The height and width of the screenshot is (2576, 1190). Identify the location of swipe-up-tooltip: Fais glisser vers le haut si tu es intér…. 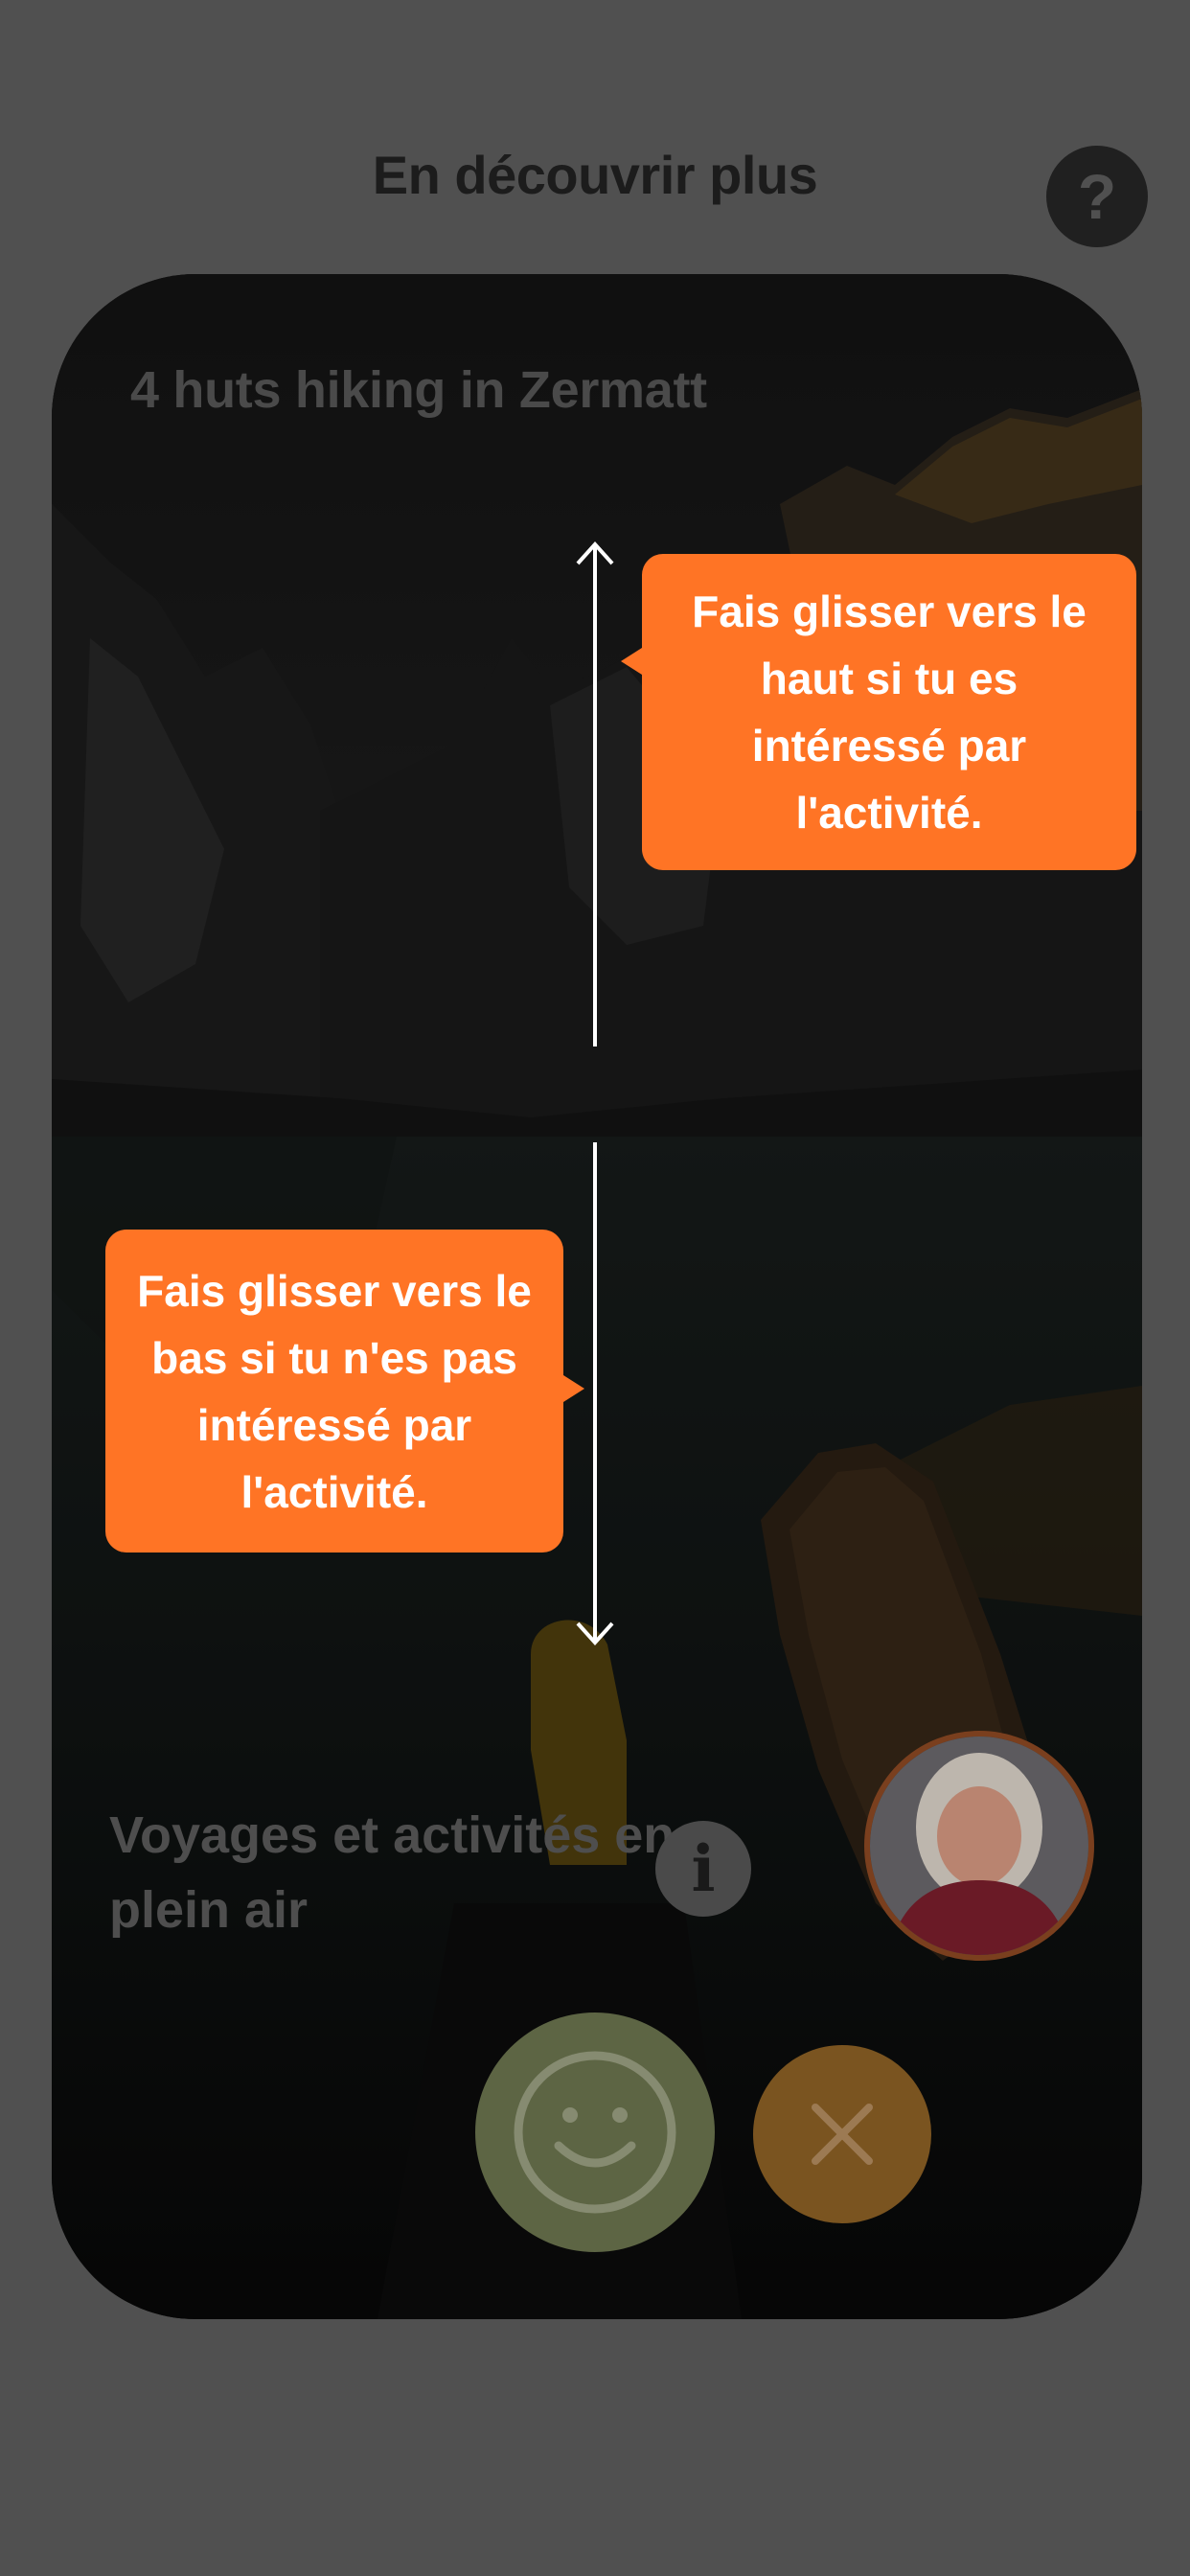
(879, 712).